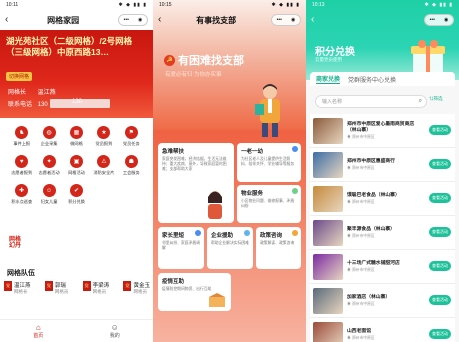 The width and height of the screenshot is (459, 342). What do you see at coordinates (382, 330) in the screenshot?
I see `shop-list-item: 山西老面馆 ◉ 郑州市中原区 查看活动` at bounding box center [382, 330].